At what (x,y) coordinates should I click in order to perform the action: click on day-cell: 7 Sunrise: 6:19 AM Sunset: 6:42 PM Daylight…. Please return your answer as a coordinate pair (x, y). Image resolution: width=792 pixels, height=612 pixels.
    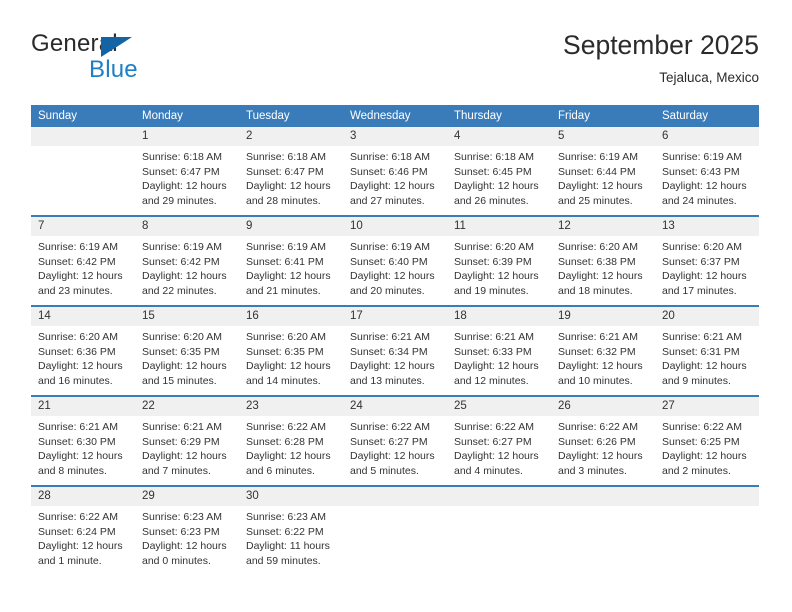
    Looking at the image, I should click on (83, 260).